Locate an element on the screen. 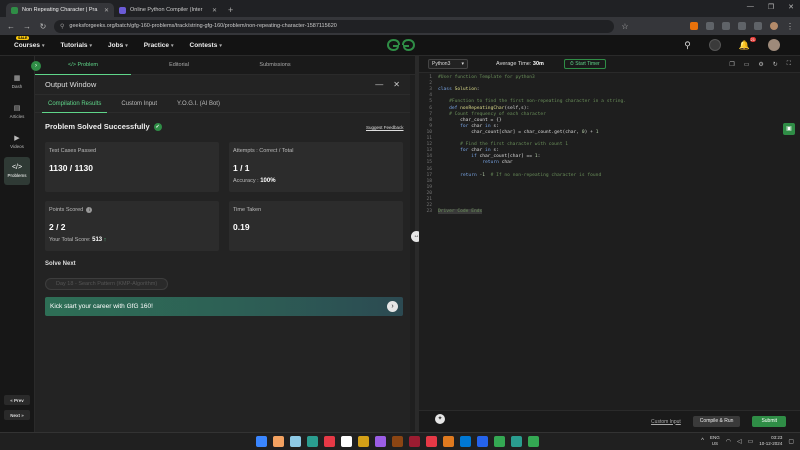 Image resolution: width=800 pixels, height=450 pixels. browser-tab-gfg: Non Repeating Character | Pra ✕ is located at coordinates (60, 10).